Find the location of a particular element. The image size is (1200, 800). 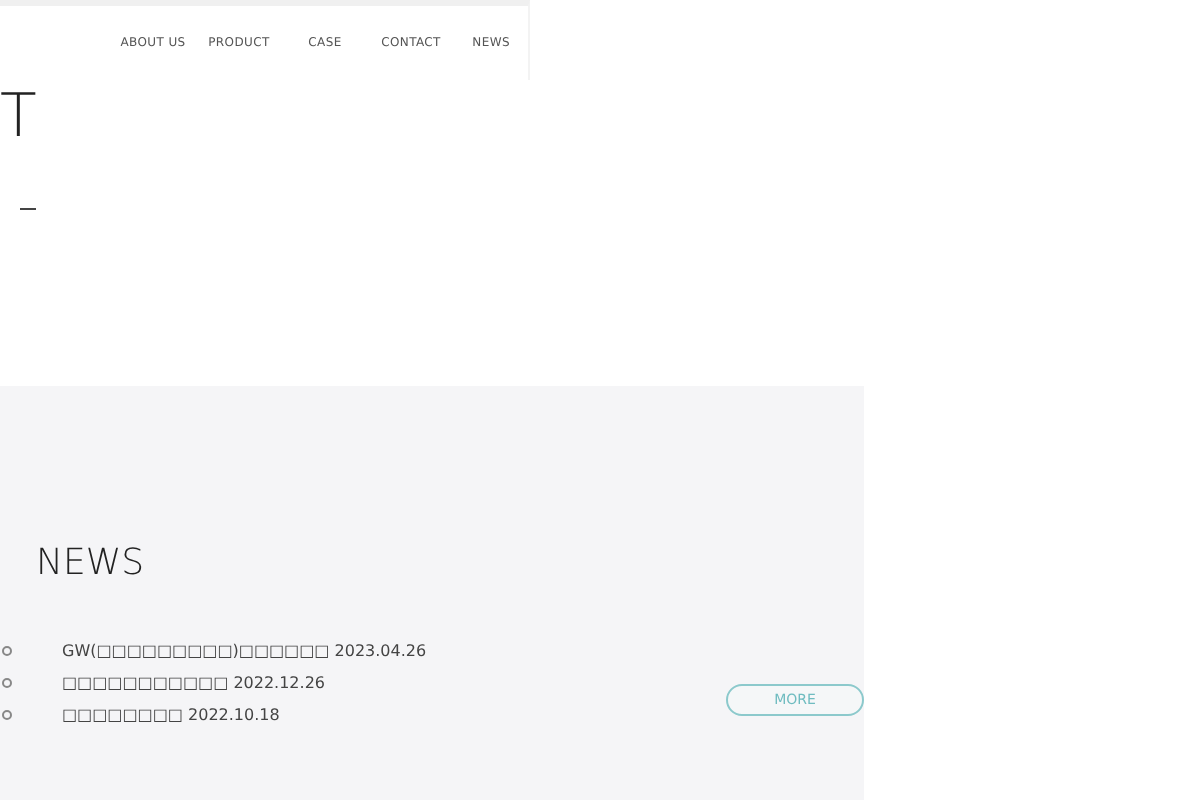

hero-title: T is located at coordinates (19, 114).